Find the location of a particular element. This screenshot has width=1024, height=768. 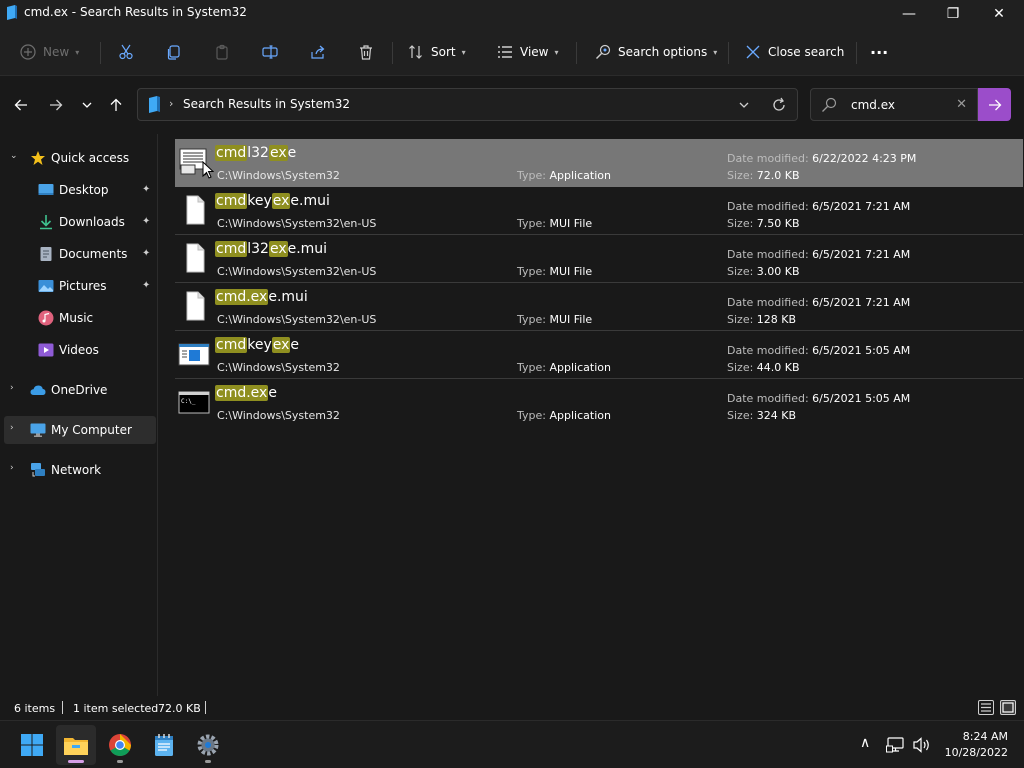

notepad-icon is located at coordinates (164, 745).